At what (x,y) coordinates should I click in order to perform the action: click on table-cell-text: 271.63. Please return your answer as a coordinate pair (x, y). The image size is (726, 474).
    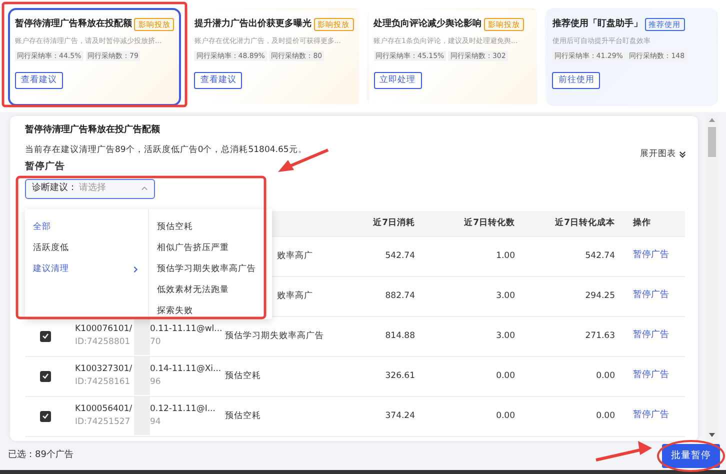
    Looking at the image, I should click on (599, 336).